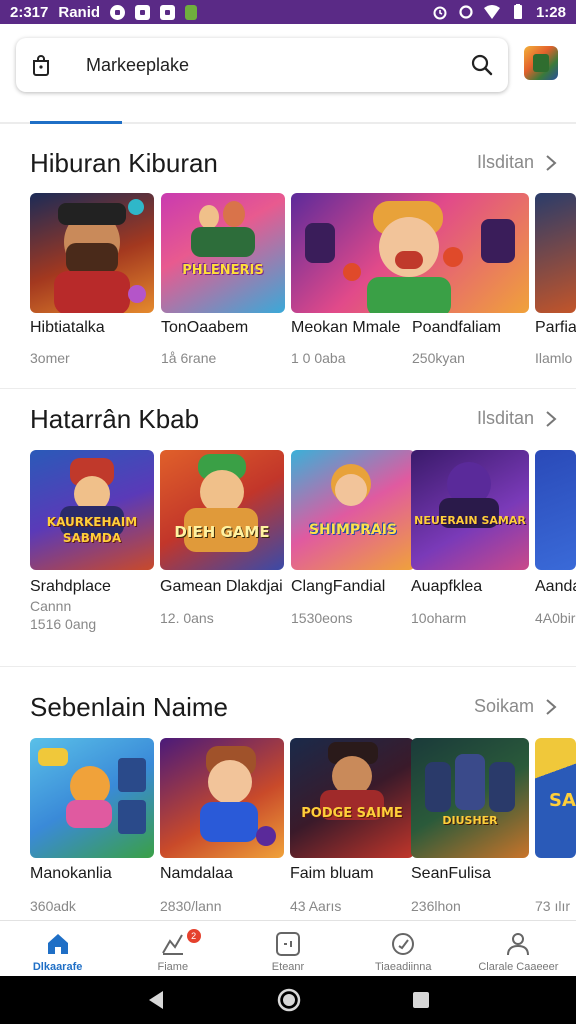  I want to click on game-meta: 360adk, so click(53, 906).